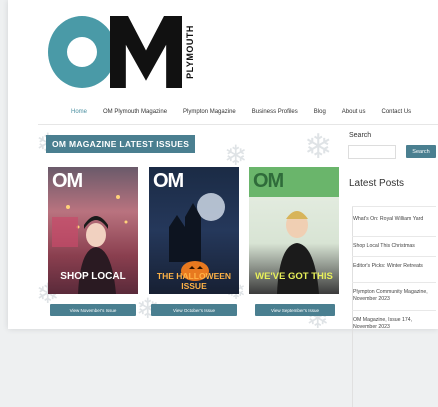  What do you see at coordinates (194, 310) in the screenshot?
I see `view-october-issue-button: View October's Issue` at bounding box center [194, 310].